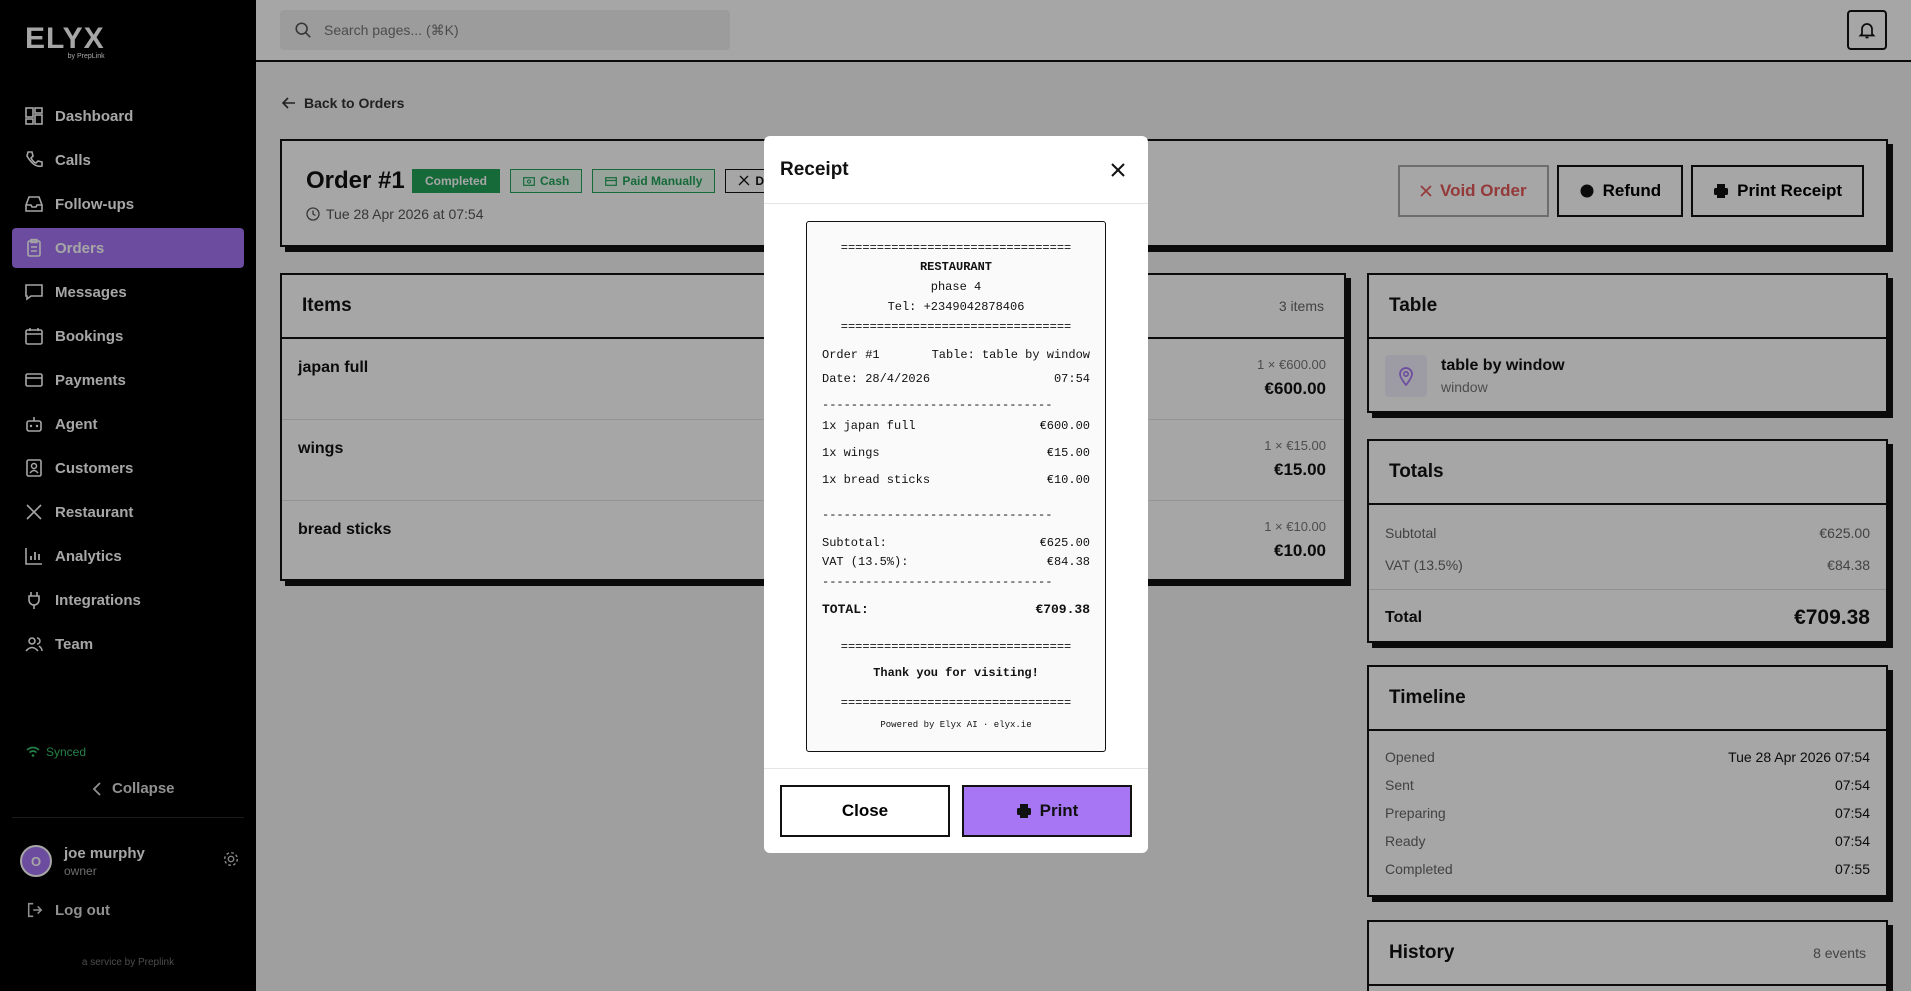  What do you see at coordinates (865, 562) in the screenshot?
I see `receipt-vat-label: VAT (13.5%):` at bounding box center [865, 562].